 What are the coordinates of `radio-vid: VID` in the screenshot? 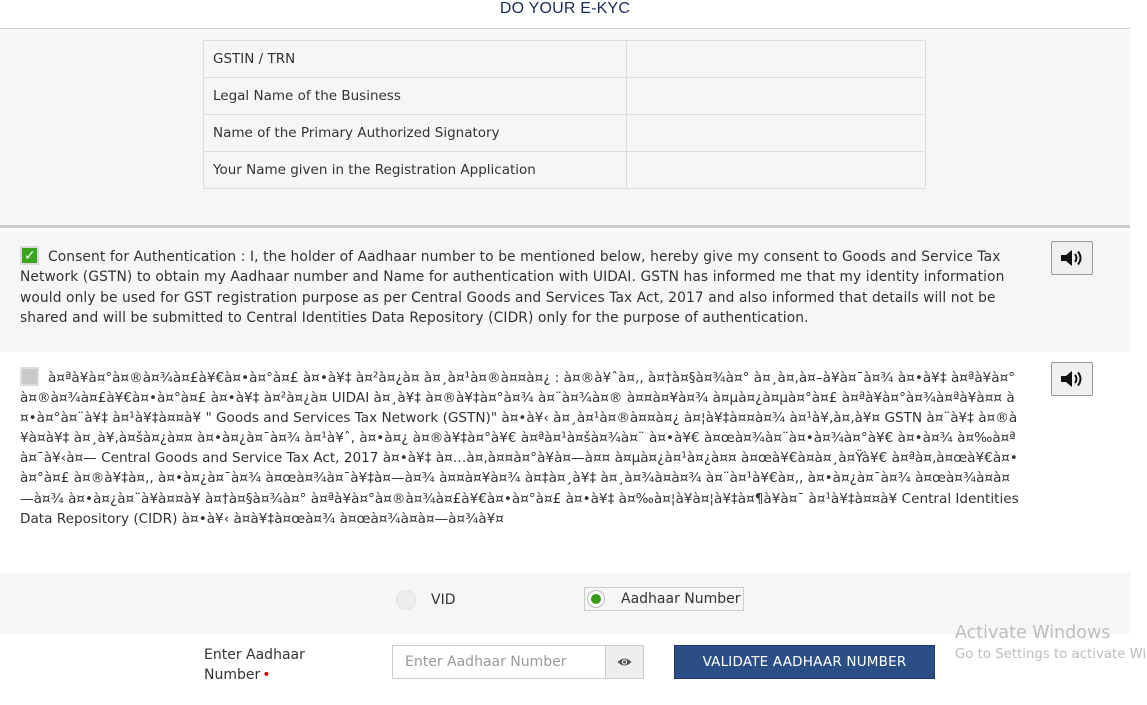 It's located at (426, 600).